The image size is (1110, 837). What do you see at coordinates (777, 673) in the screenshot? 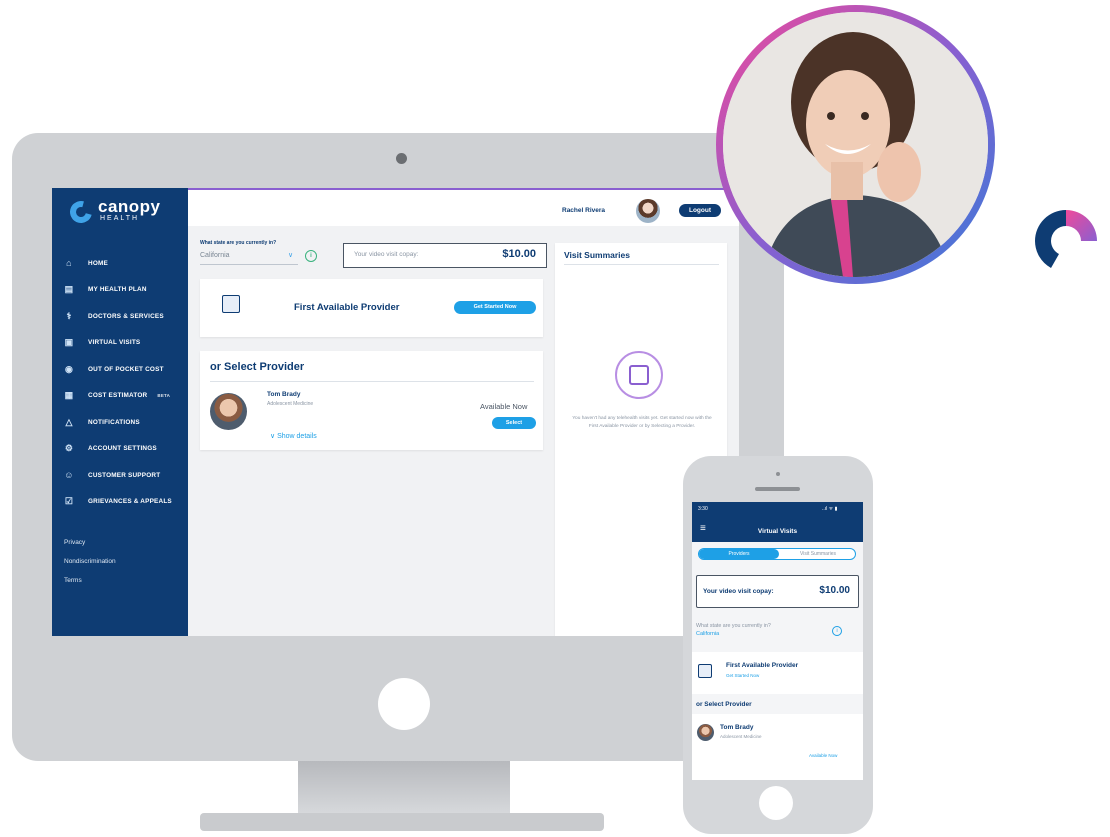
I see `phone-first-available-card: First Available Provider Get Started Now` at bounding box center [777, 673].